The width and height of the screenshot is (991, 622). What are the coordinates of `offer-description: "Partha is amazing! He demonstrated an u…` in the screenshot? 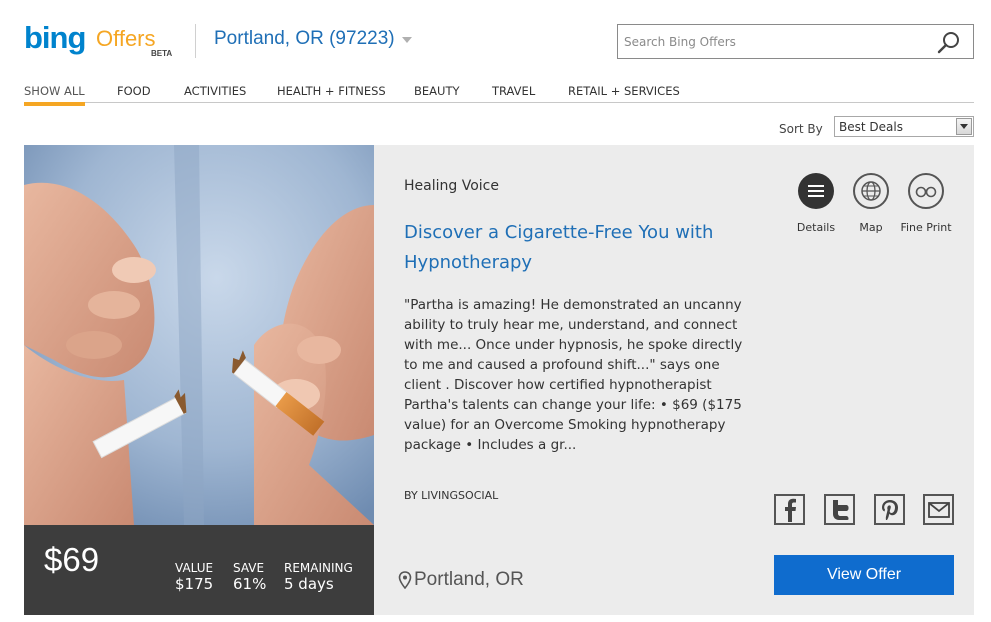 It's located at (573, 375).